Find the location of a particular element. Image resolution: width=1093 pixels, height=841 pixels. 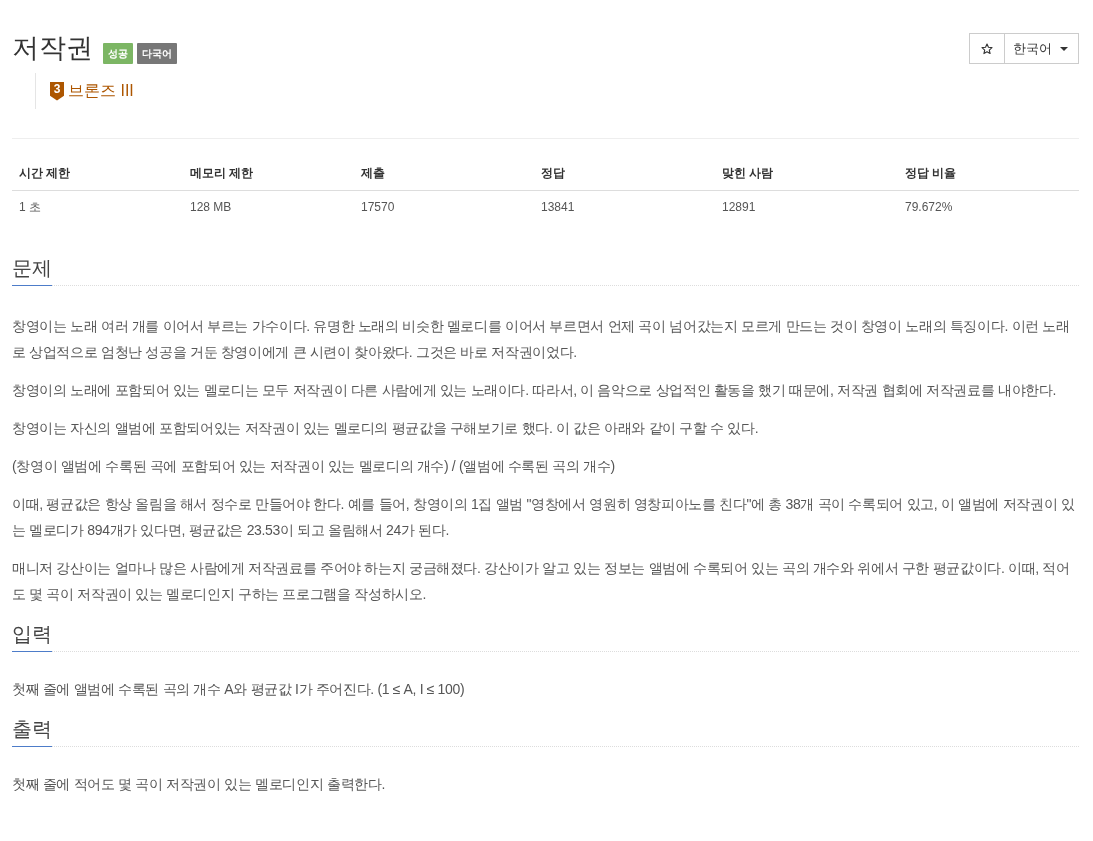

tier-name: 브론즈 III is located at coordinates (101, 91).